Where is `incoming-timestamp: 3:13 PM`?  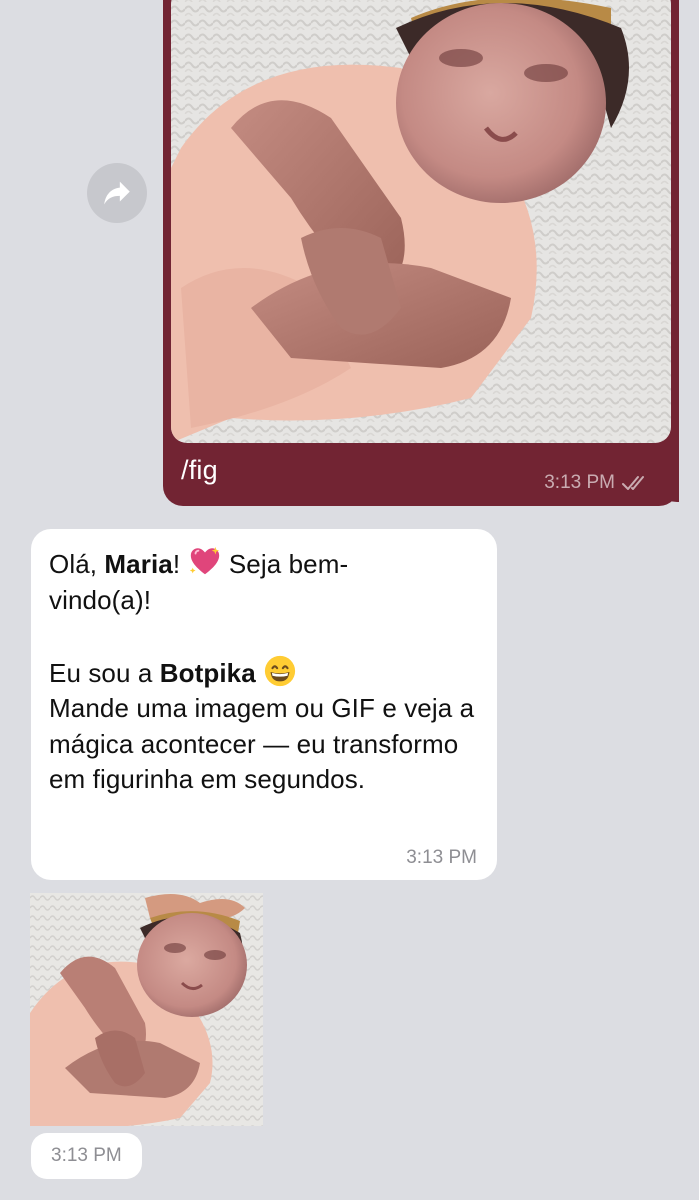 incoming-timestamp: 3:13 PM is located at coordinates (441, 857).